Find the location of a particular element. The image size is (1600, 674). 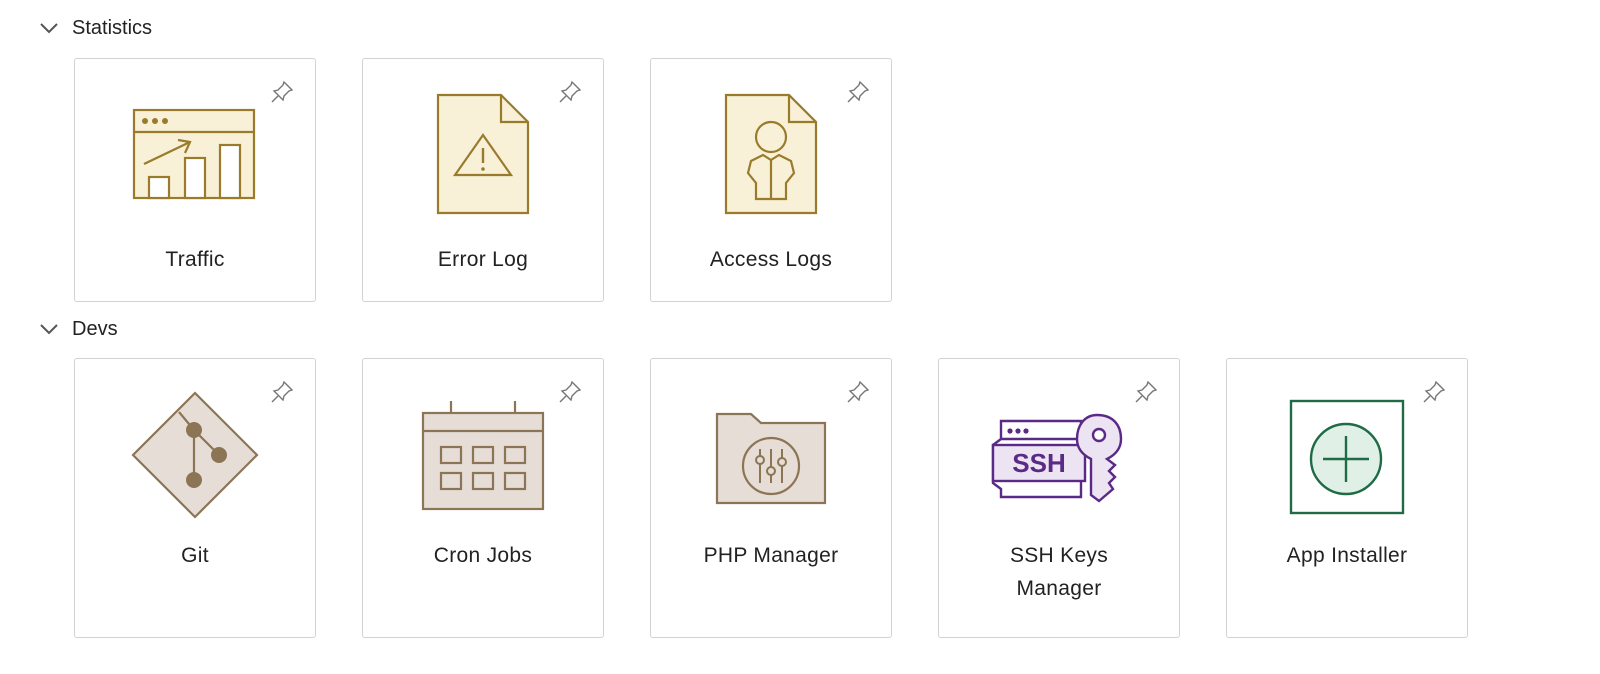

git-icon is located at coordinates (195, 455).